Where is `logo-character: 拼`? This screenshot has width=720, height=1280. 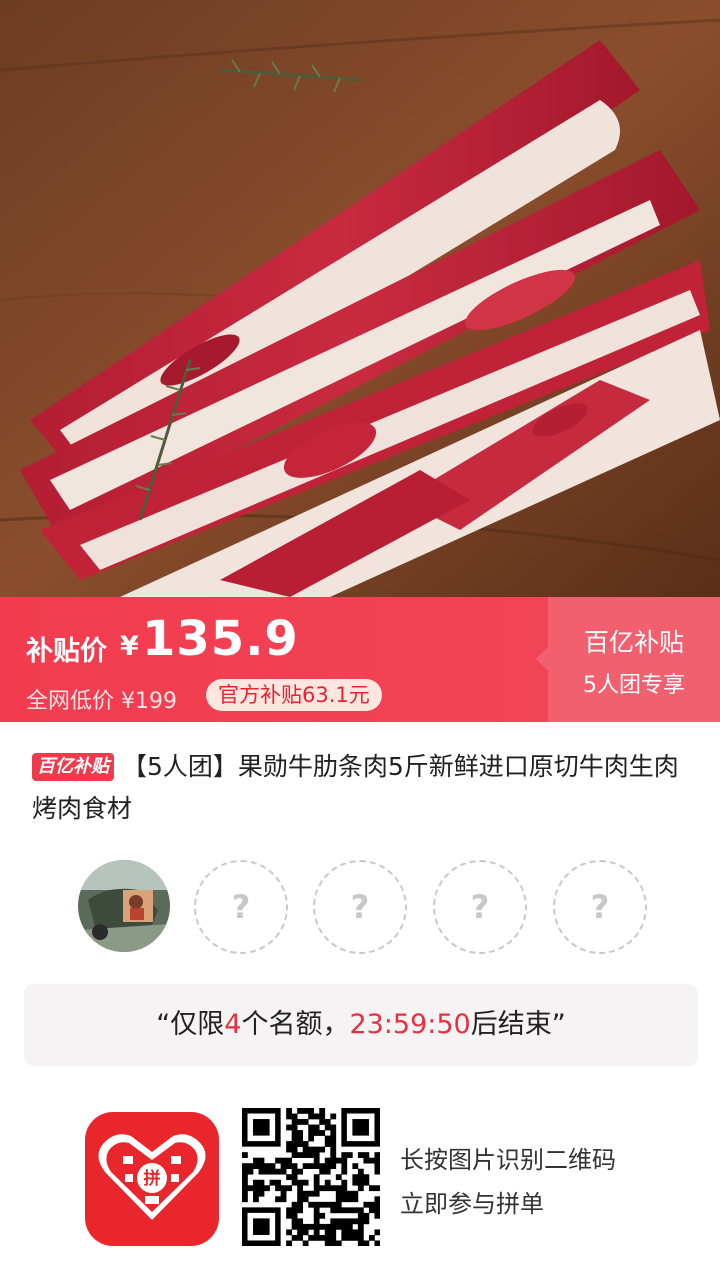
logo-character: 拼 is located at coordinates (152, 1178).